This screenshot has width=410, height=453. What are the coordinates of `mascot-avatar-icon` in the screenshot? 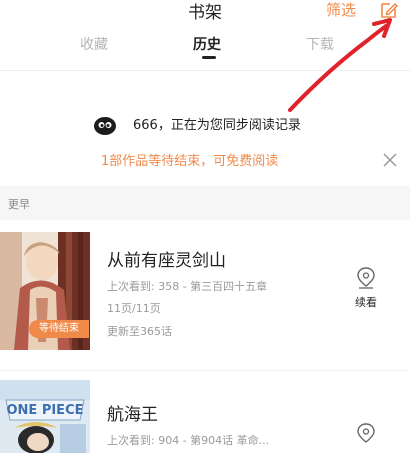 It's located at (105, 126).